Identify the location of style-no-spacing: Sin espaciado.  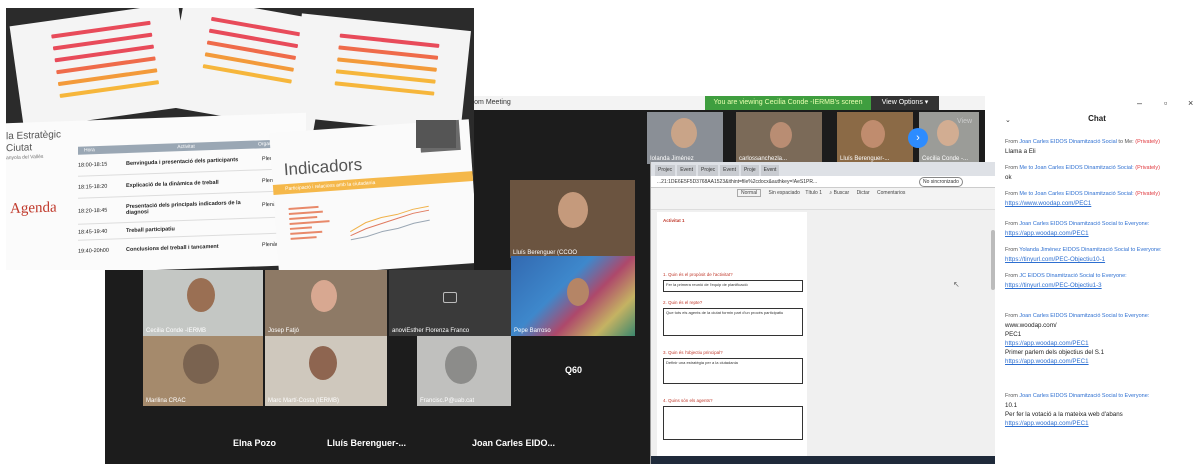
(784, 193).